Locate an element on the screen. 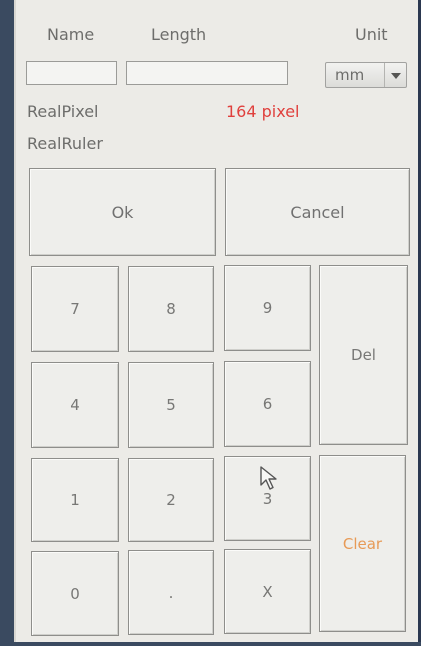  real-pixel-value: 164 pixel is located at coordinates (263, 111).